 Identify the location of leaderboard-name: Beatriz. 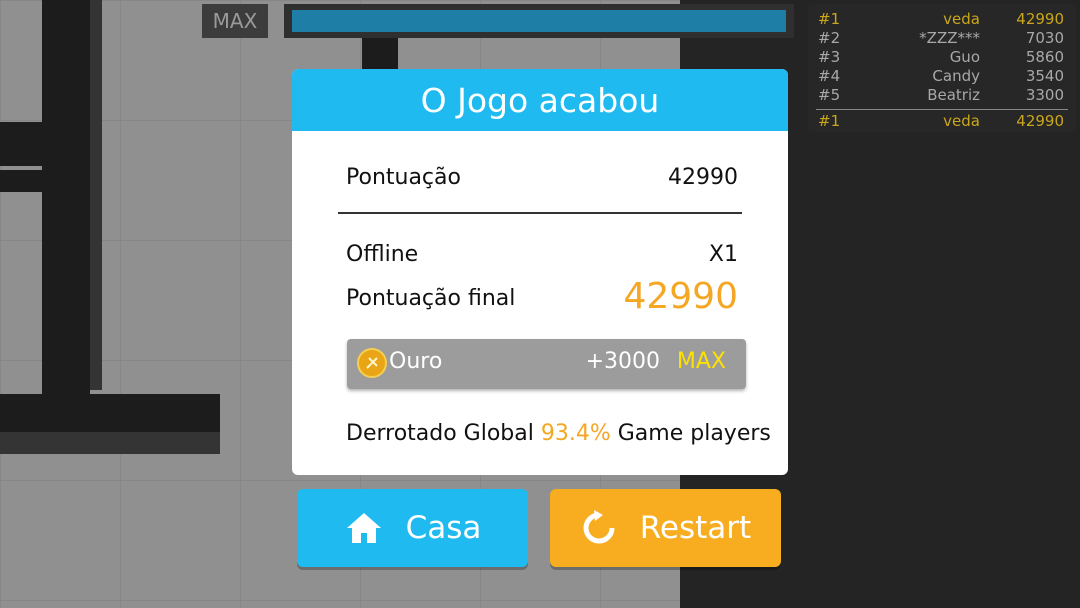
(953, 95).